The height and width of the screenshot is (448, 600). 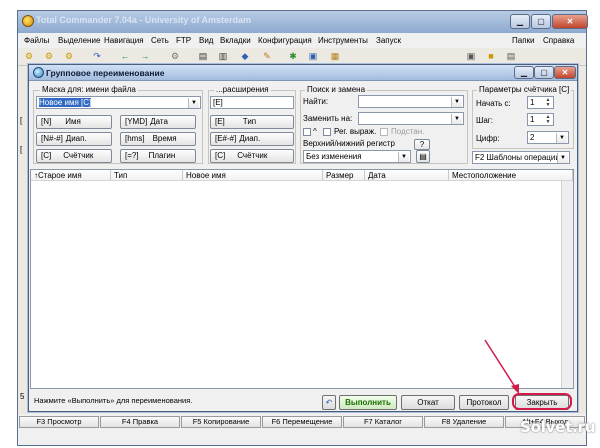 I want to click on f7-mkdir-button: F7 Каталог, so click(x=383, y=422).